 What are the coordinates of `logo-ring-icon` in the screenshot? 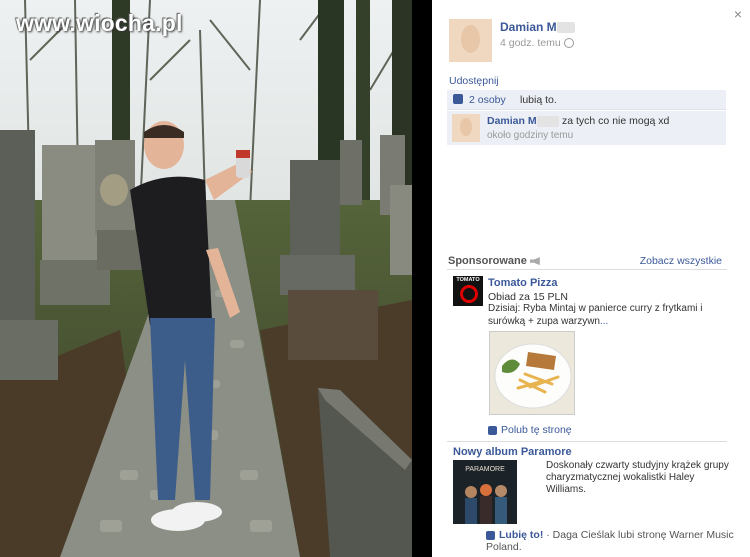 It's located at (469, 294).